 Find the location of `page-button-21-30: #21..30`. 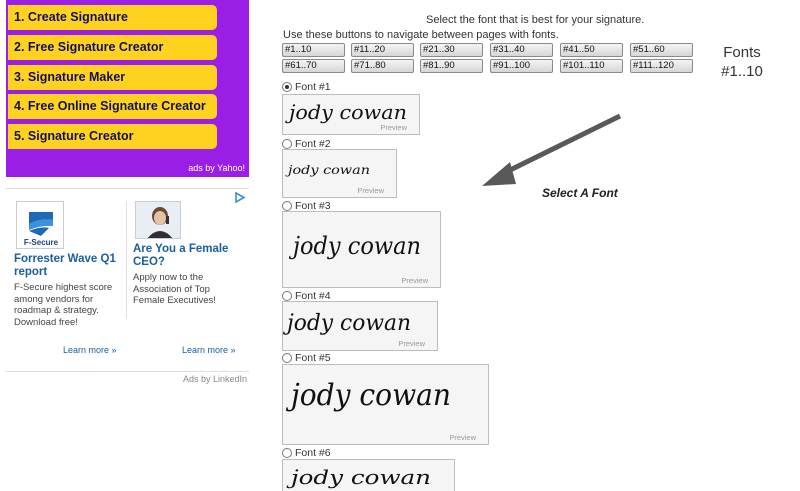

page-button-21-30: #21..30 is located at coordinates (451, 50).